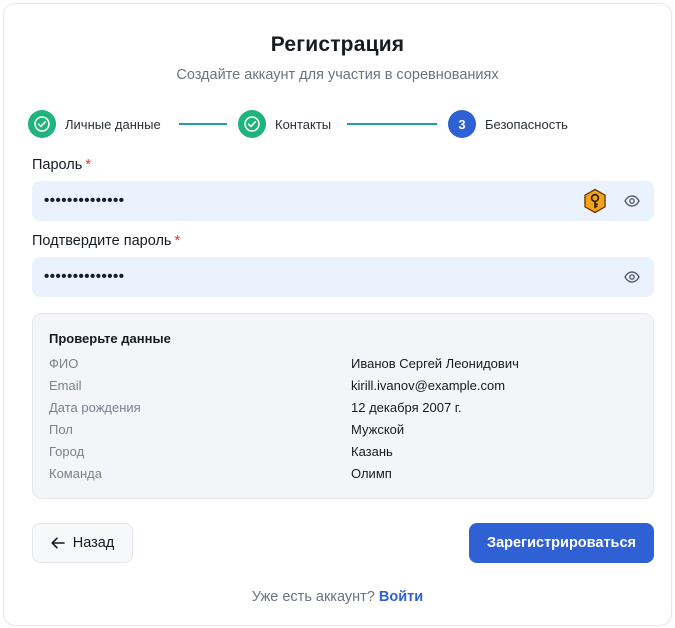 This screenshot has width=675, height=628. What do you see at coordinates (406, 407) in the screenshot?
I see `review-value: 12 декабря 2007 г.` at bounding box center [406, 407].